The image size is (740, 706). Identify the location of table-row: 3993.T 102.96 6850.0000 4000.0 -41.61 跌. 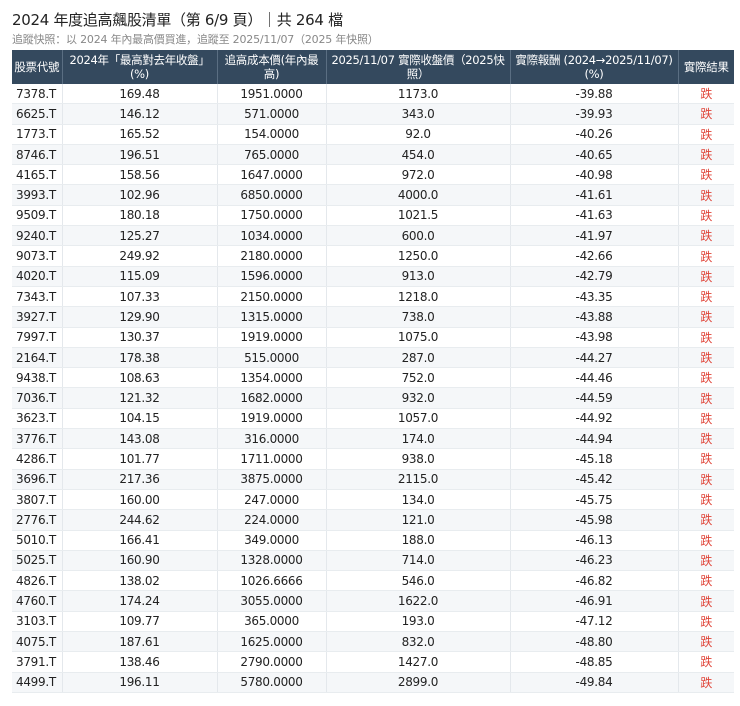
(373, 195).